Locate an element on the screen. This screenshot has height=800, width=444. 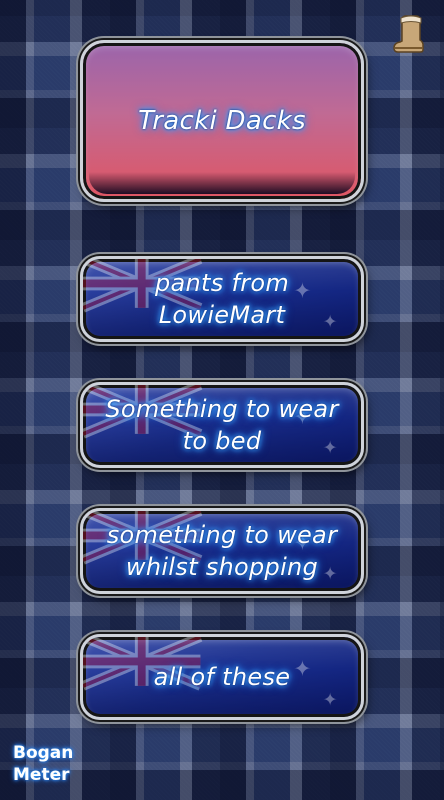
question-button: Tracki Dacks is located at coordinates (222, 121).